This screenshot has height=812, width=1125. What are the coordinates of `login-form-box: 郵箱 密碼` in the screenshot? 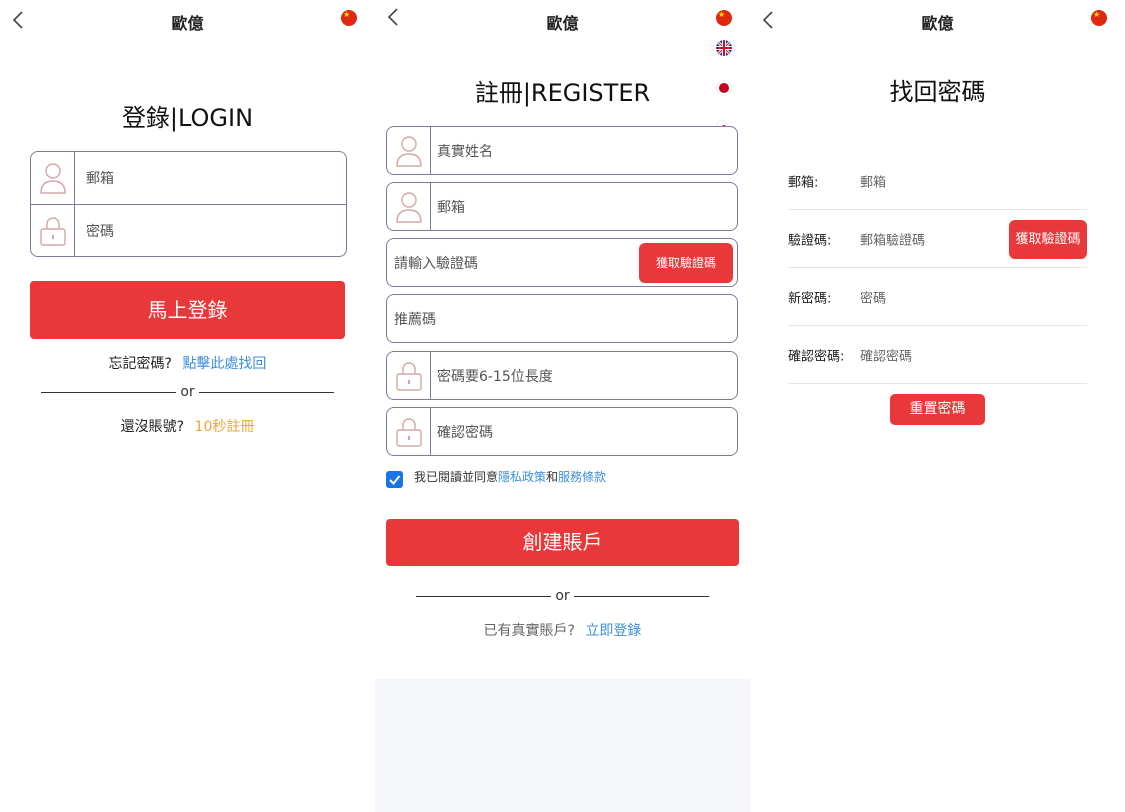 It's located at (188, 204).